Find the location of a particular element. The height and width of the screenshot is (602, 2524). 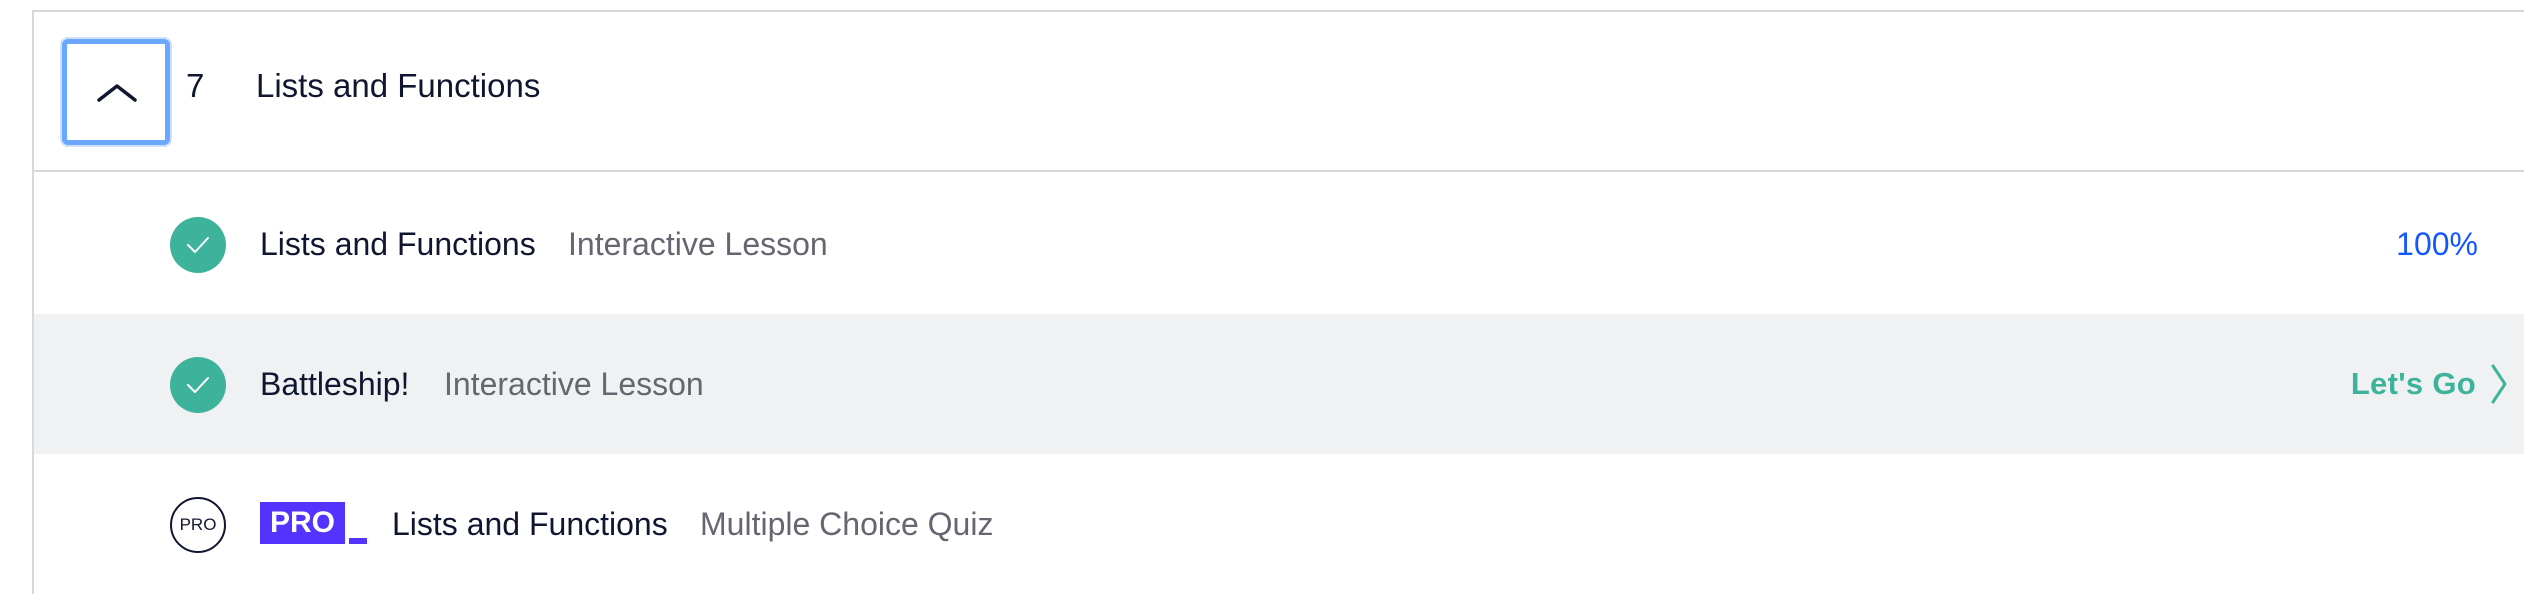

lets-go-button: Let's Go is located at coordinates (2429, 384).